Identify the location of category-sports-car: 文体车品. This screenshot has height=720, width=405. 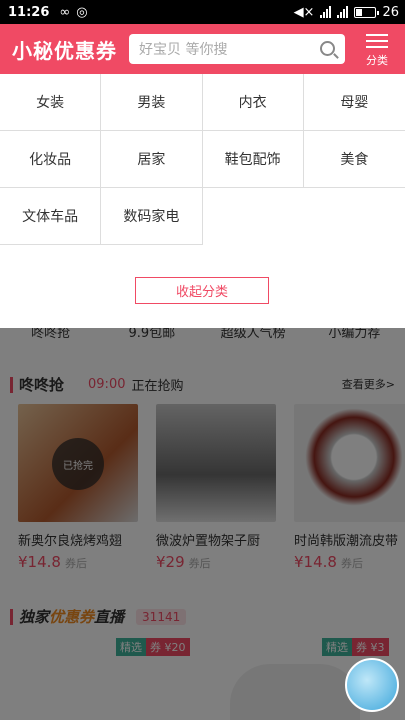
(51, 216).